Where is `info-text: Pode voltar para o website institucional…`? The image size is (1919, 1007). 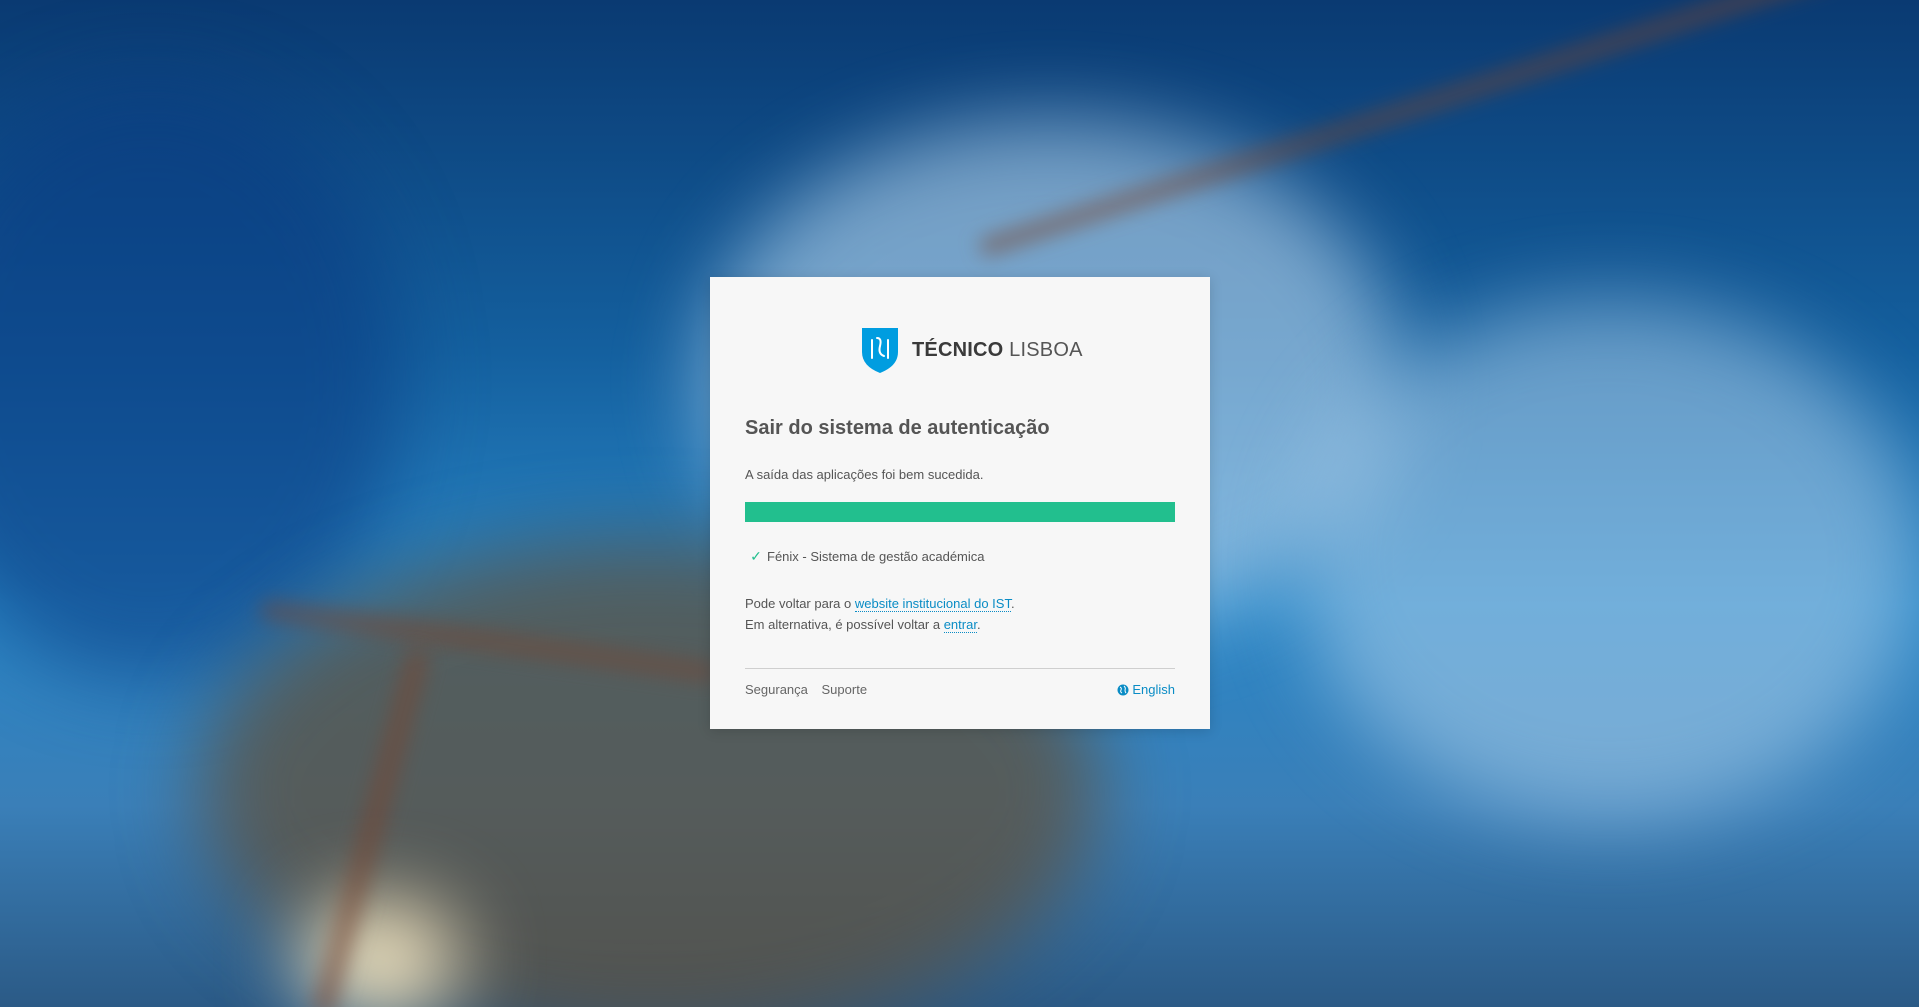 info-text: Pode voltar para o website institucional… is located at coordinates (880, 614).